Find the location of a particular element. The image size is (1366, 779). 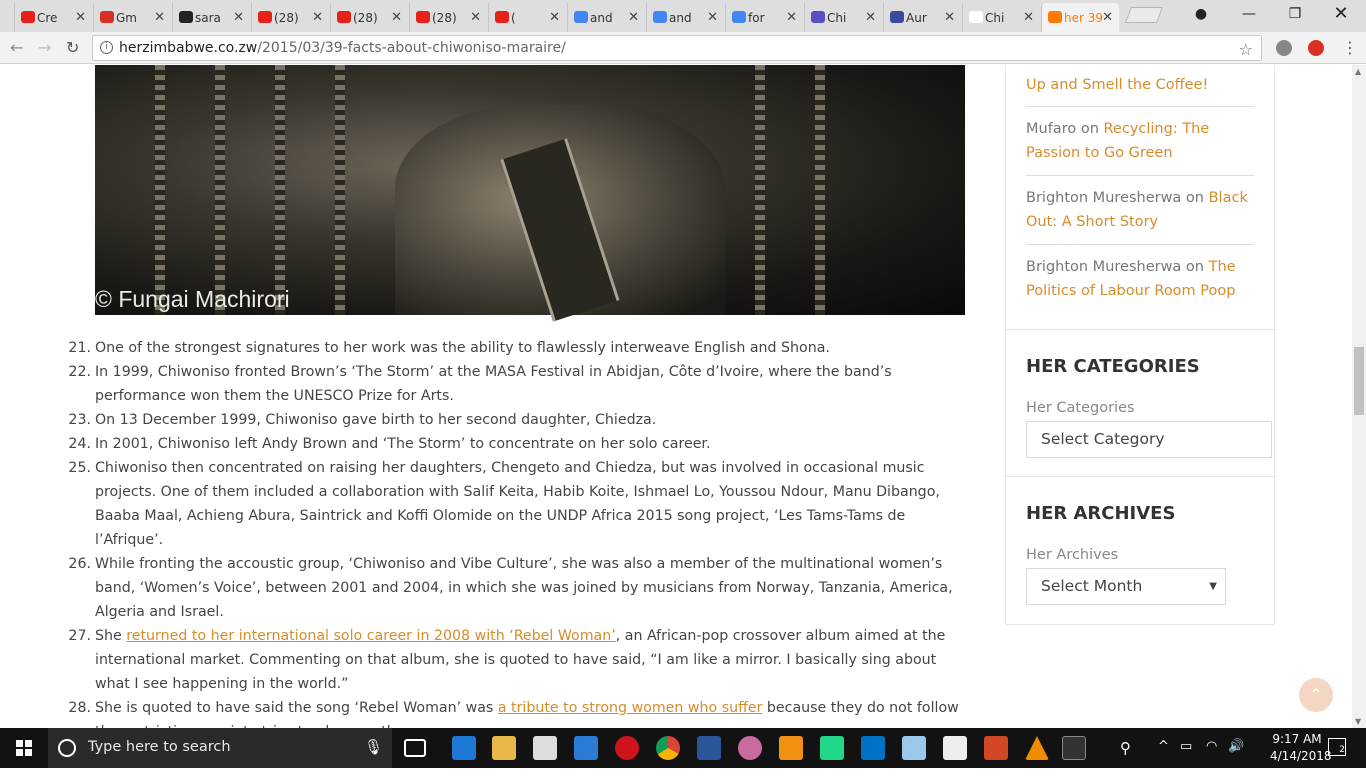

info-icon: i is located at coordinates (106, 47).